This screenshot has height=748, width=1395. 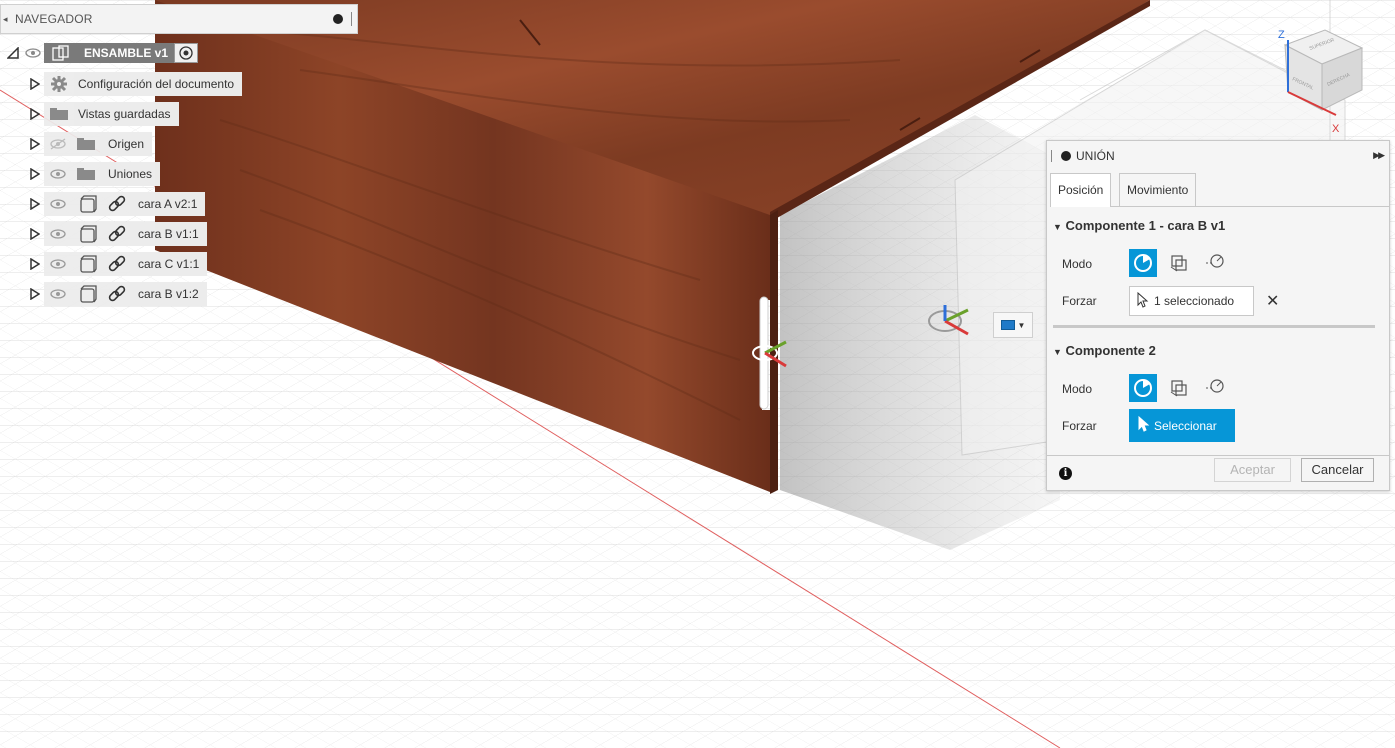 I want to click on tree-item-component: cara C v1:1, so click(x=117, y=264).